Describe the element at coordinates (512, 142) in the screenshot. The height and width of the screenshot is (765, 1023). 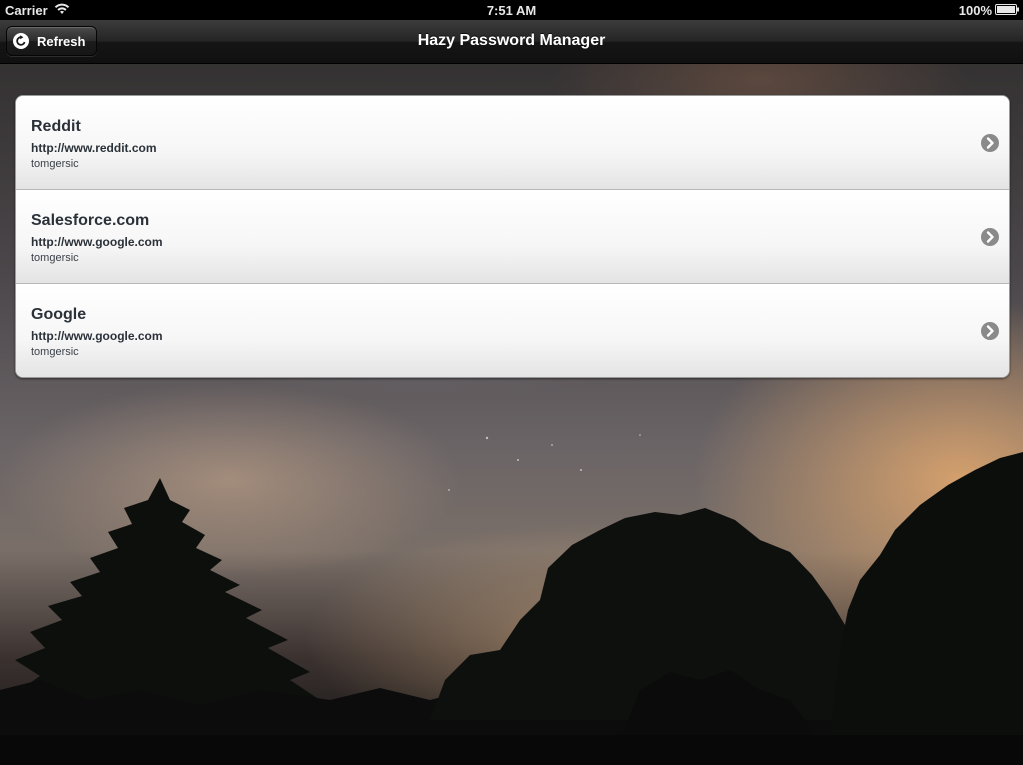
I see `list-item: Reddit http://www.reddit.com tomgersic` at that location.